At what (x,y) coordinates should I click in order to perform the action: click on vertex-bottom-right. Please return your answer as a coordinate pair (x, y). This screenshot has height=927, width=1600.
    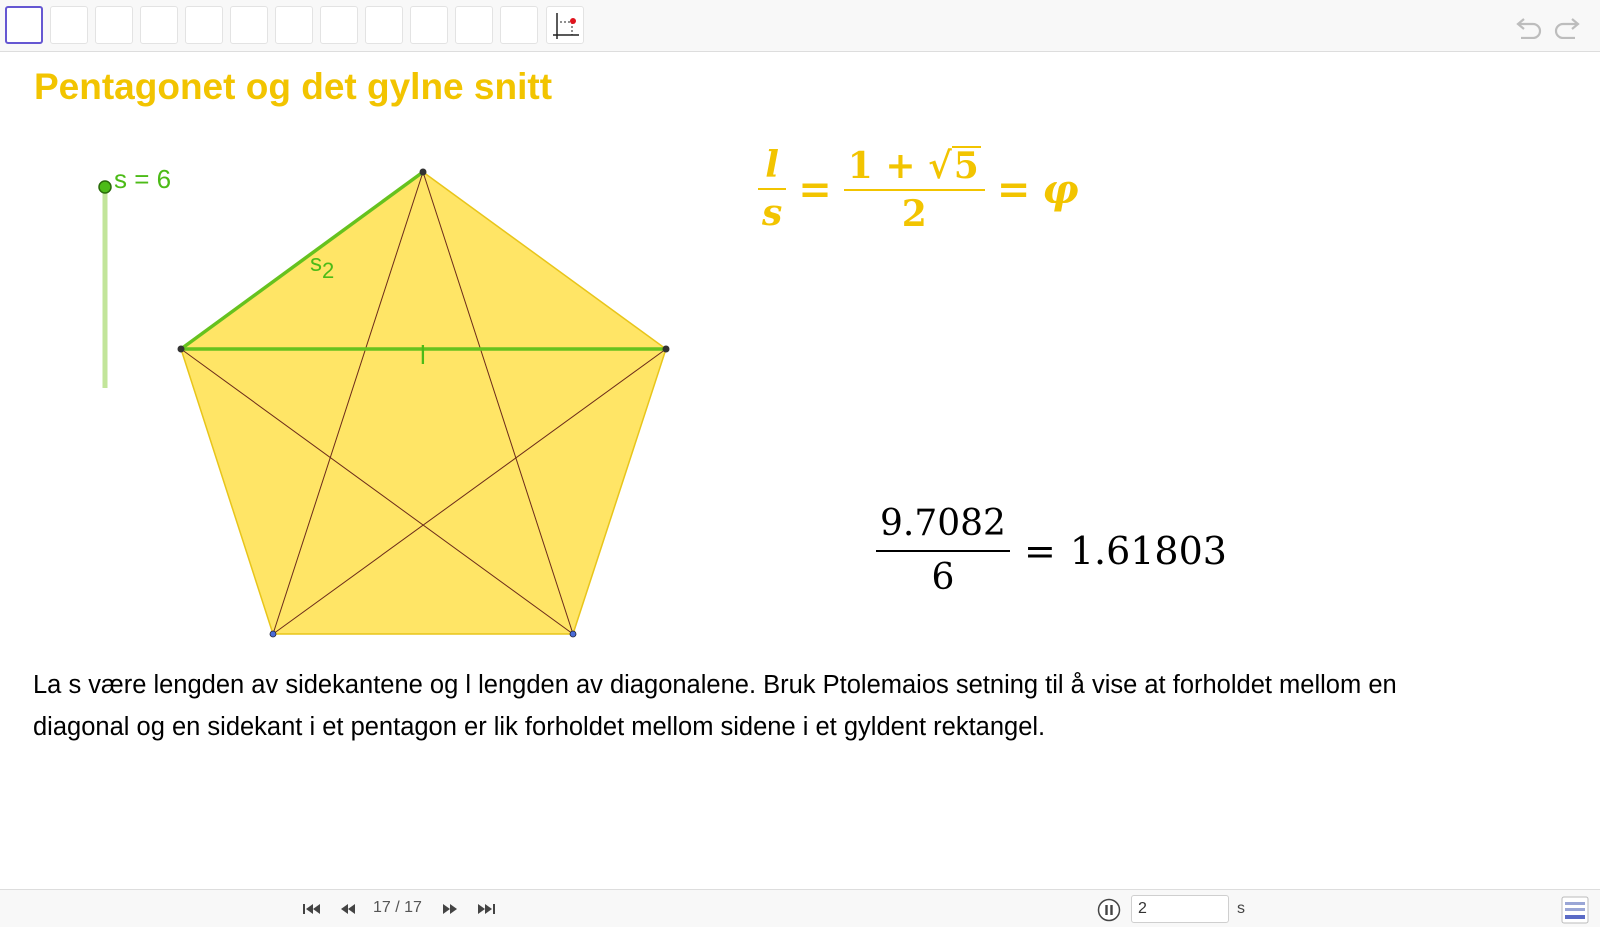
    Looking at the image, I should click on (573, 634).